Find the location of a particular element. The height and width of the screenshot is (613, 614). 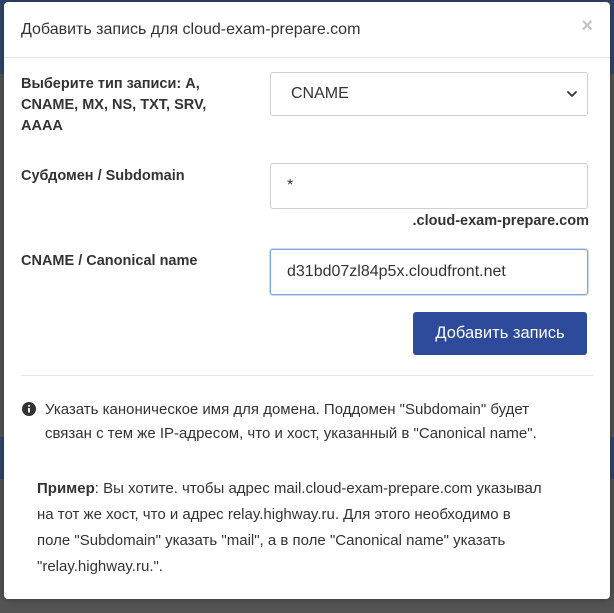

record-type-select: CNAME is located at coordinates (429, 94).